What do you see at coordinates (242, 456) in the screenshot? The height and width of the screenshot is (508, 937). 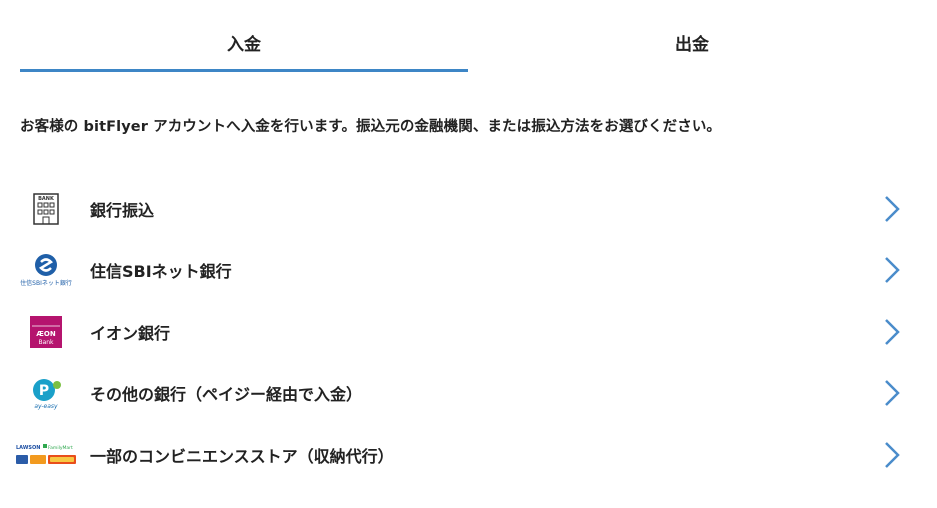 I see `method-label: 一部のコンビニエンスストア（収納代行）` at bounding box center [242, 456].